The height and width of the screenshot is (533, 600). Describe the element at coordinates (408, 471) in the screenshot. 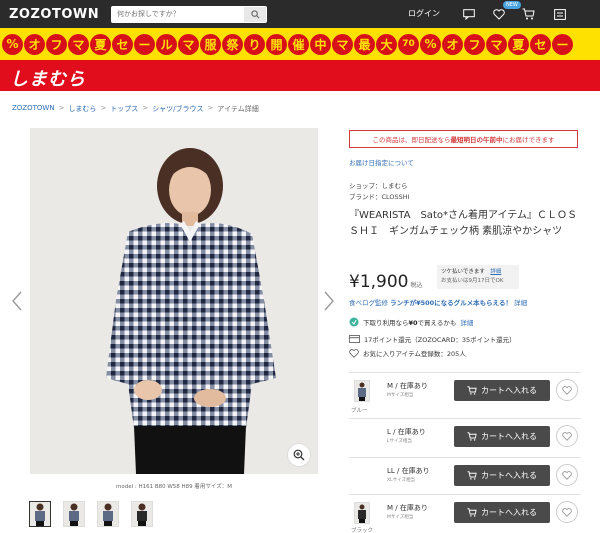

I see `size-stock: LL / 在庫あり` at that location.